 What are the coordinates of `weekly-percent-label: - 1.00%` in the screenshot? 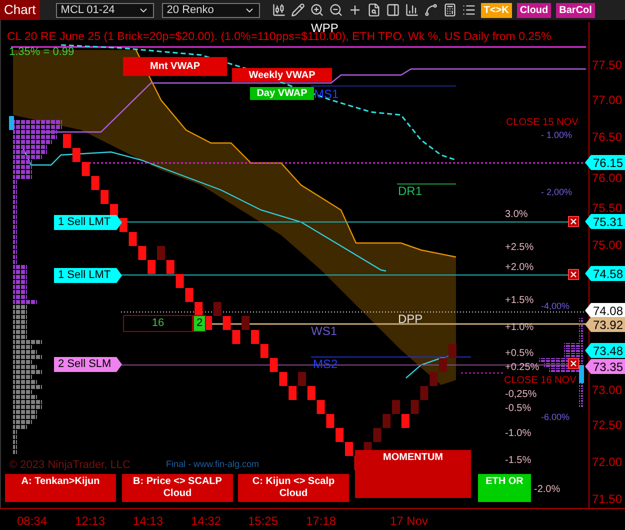 It's located at (556, 135).